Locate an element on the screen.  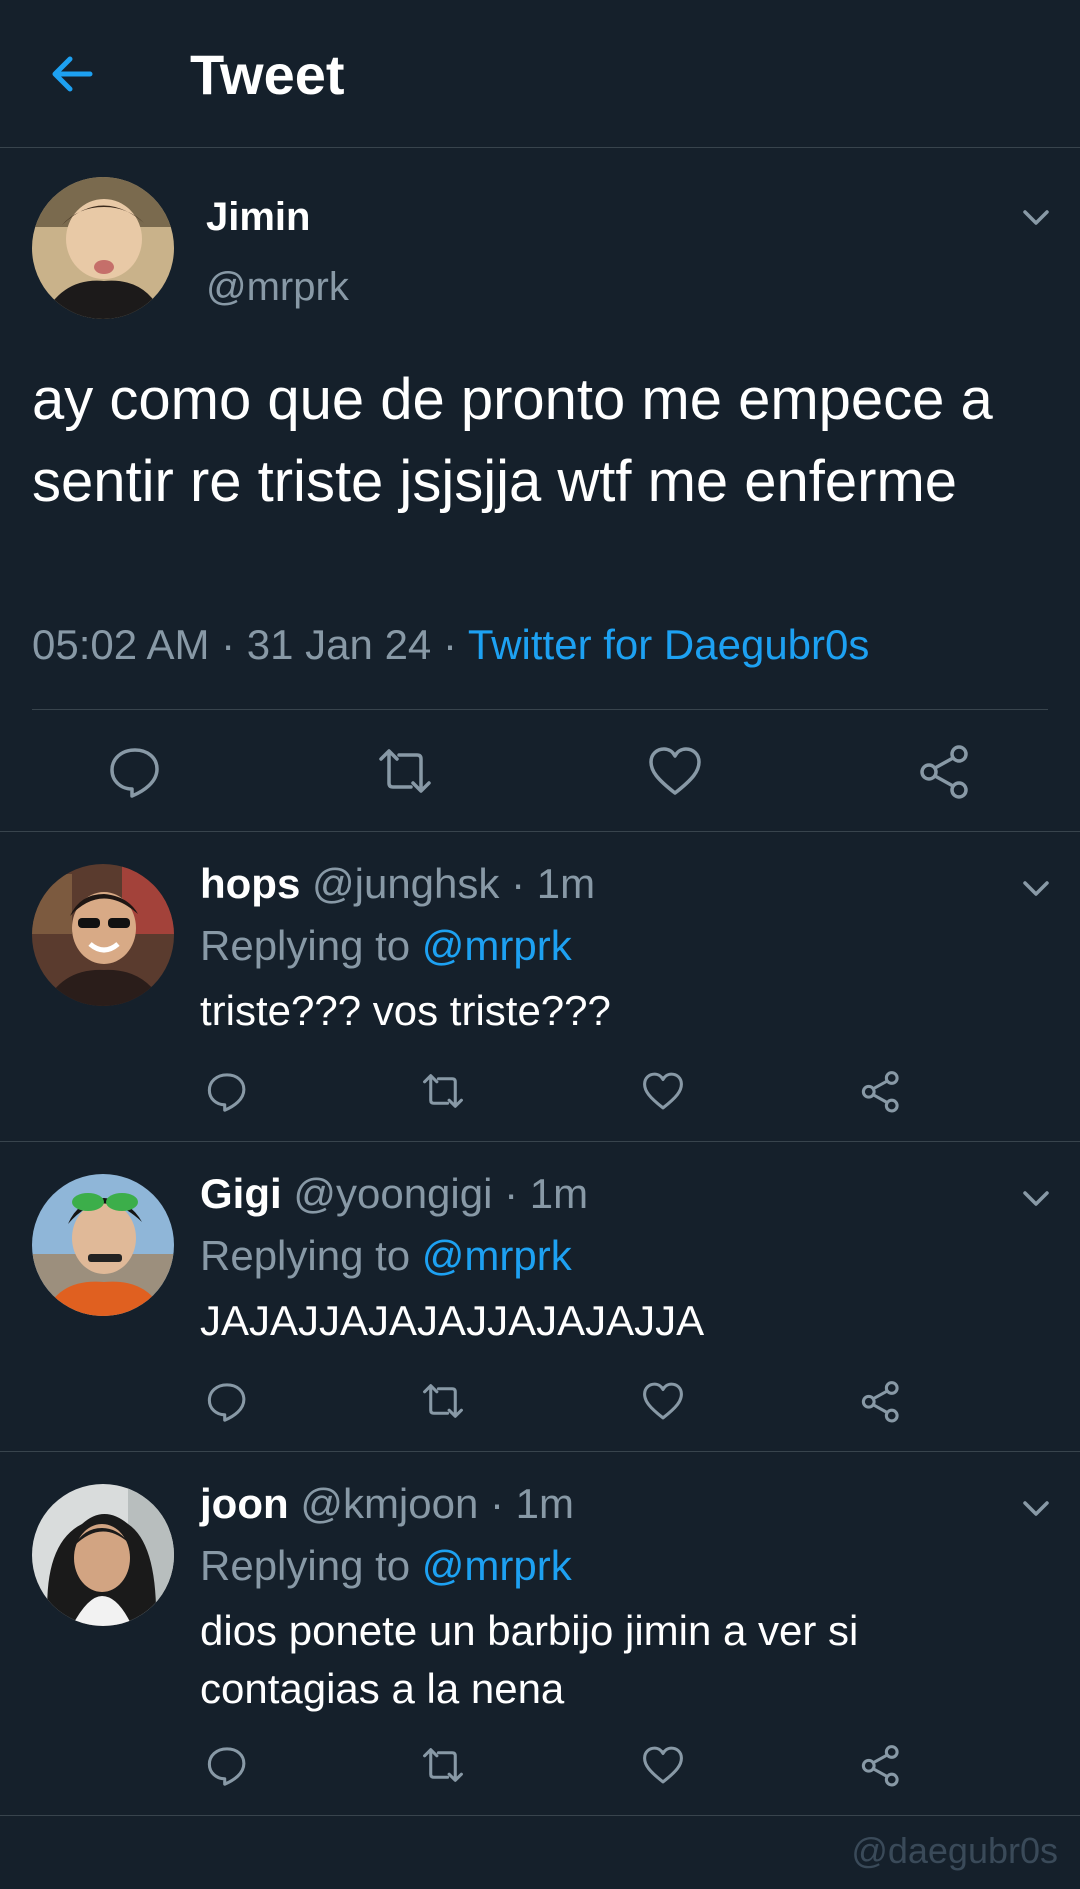
tweet-time: 05:02 AM is located at coordinates (121, 644).